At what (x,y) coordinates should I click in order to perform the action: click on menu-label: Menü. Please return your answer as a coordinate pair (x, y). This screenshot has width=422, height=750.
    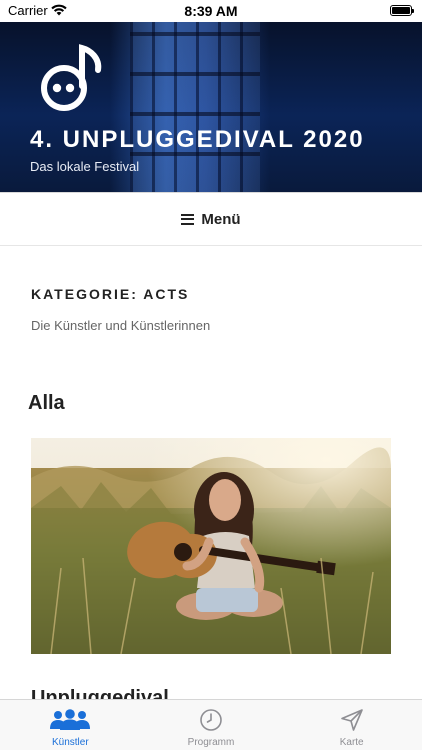
    Looking at the image, I should click on (221, 219).